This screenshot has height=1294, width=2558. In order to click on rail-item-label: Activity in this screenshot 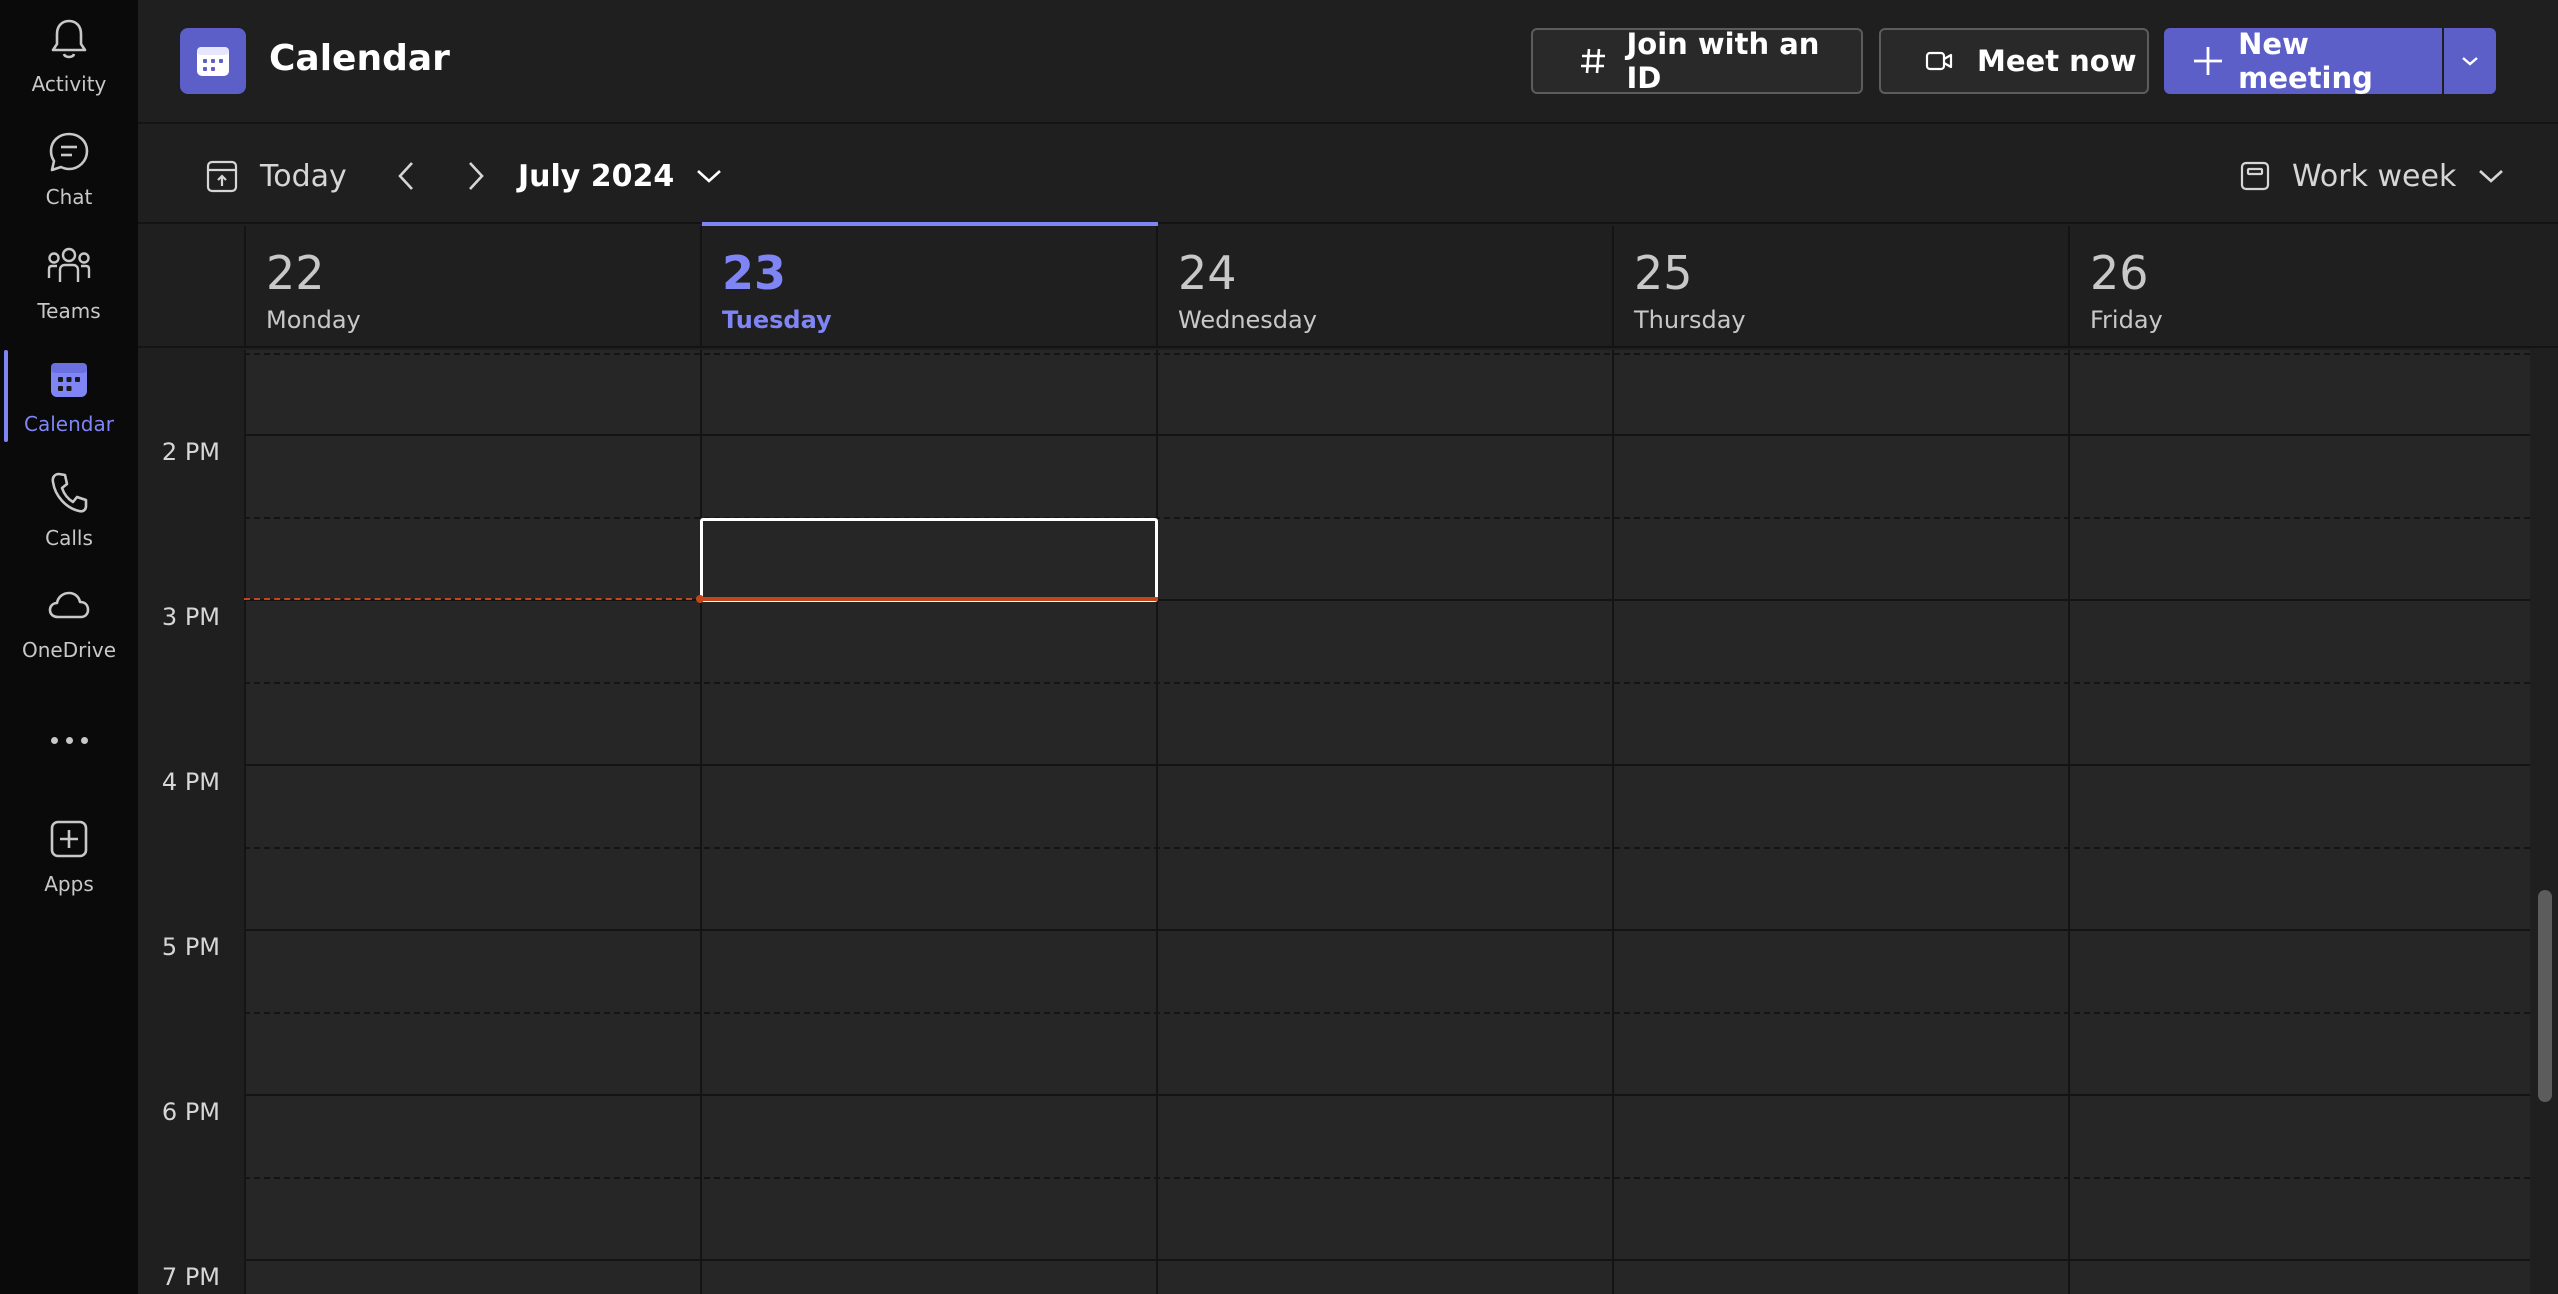, I will do `click(69, 84)`.